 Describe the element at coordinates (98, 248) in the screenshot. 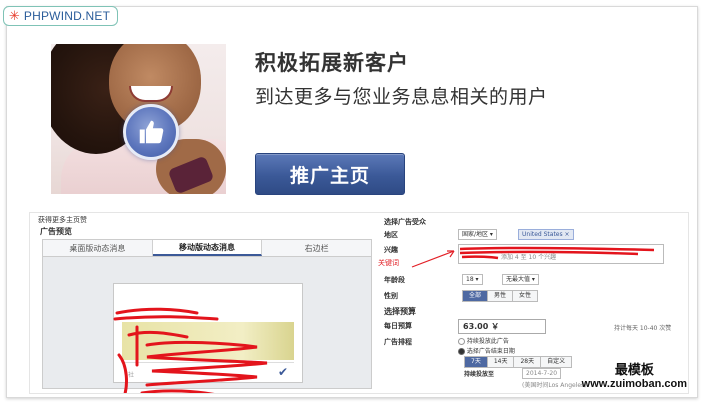

I see `tab-desktop-feed: 桌面版动态消息` at that location.